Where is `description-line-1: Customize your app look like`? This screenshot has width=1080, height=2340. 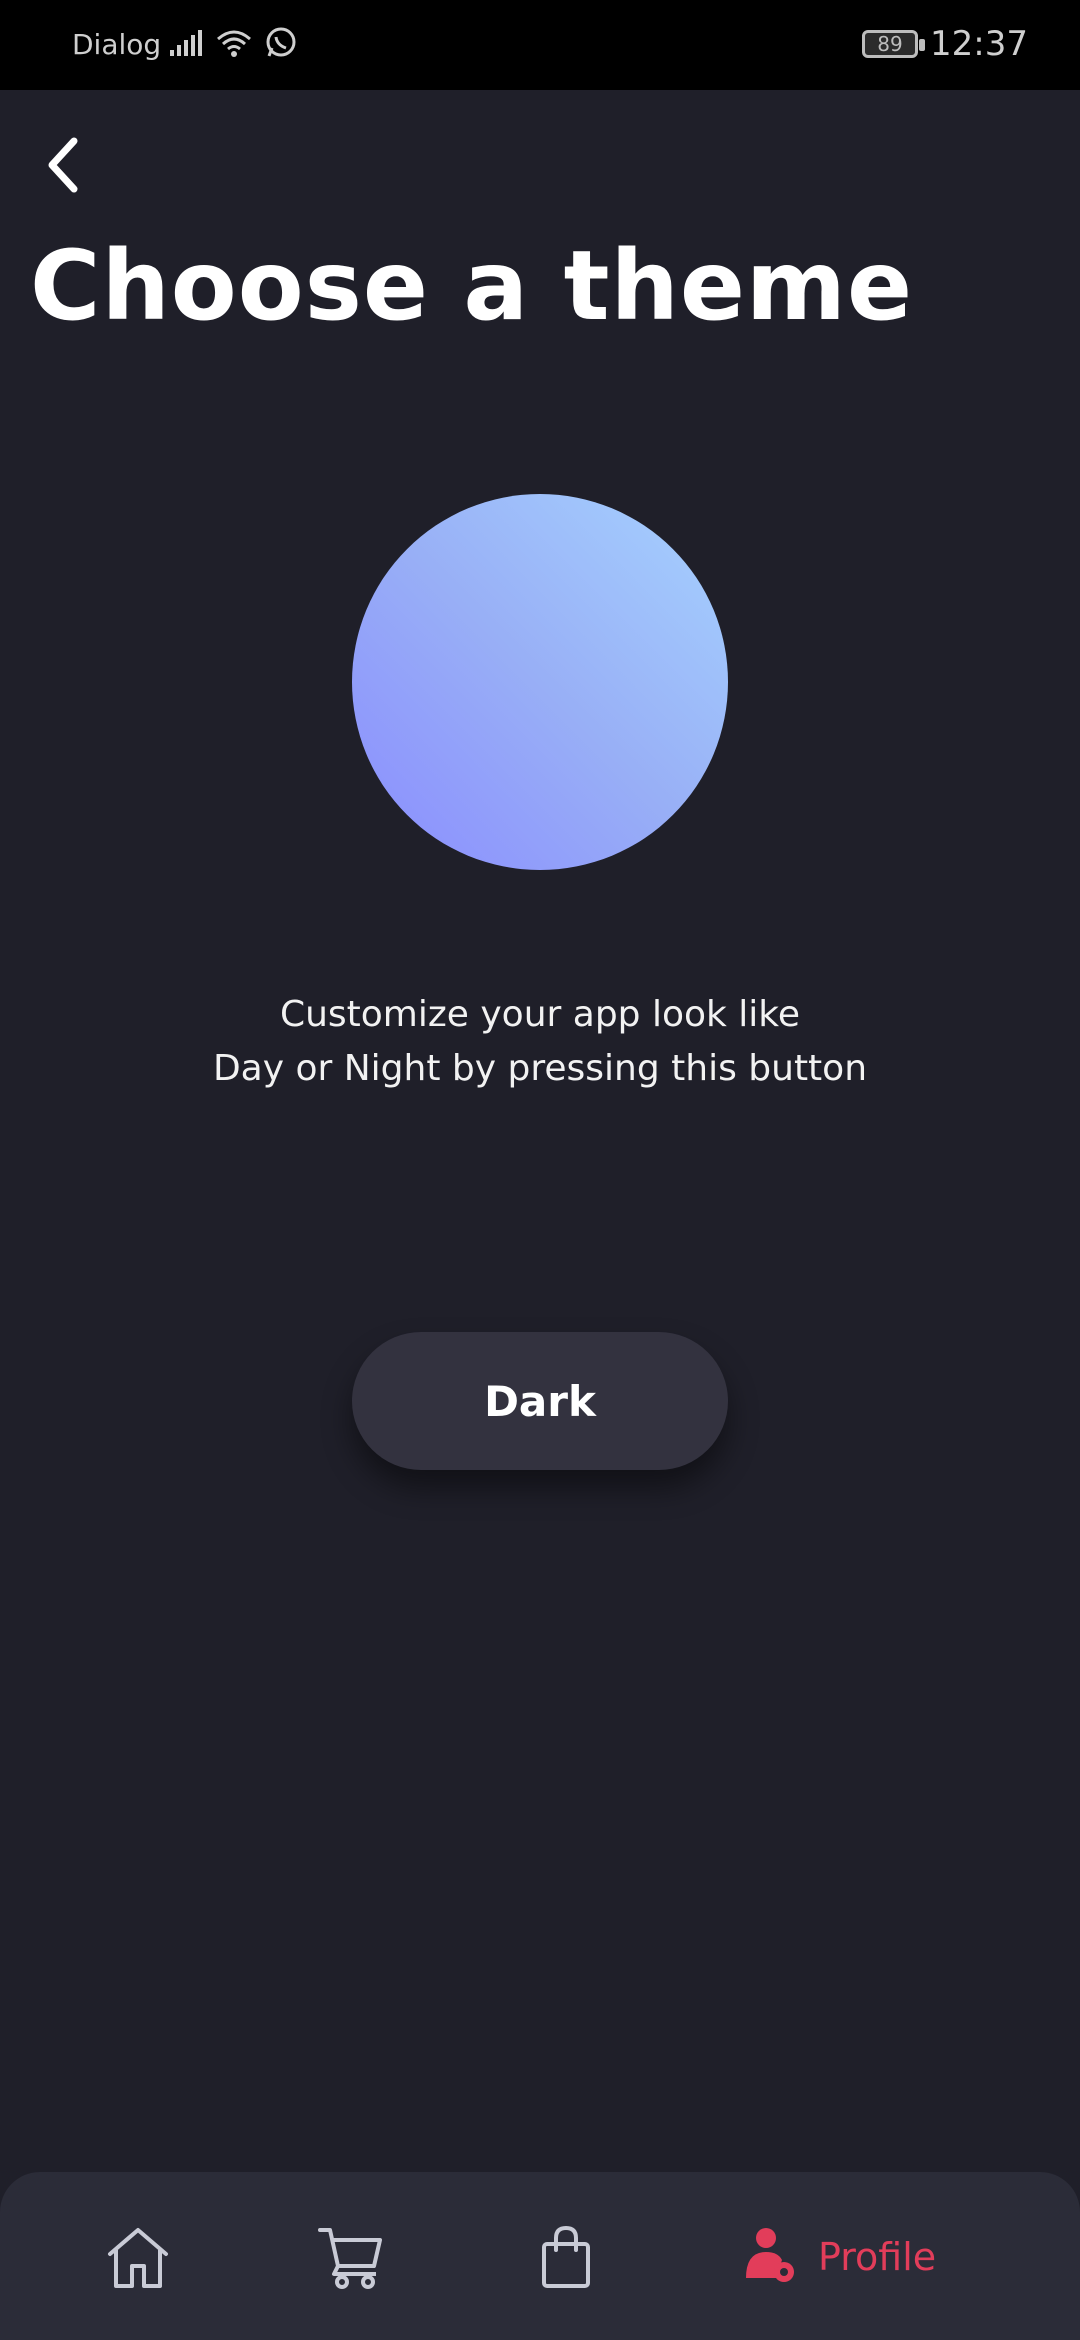
description-line-1: Customize your app look like is located at coordinates (540, 1014).